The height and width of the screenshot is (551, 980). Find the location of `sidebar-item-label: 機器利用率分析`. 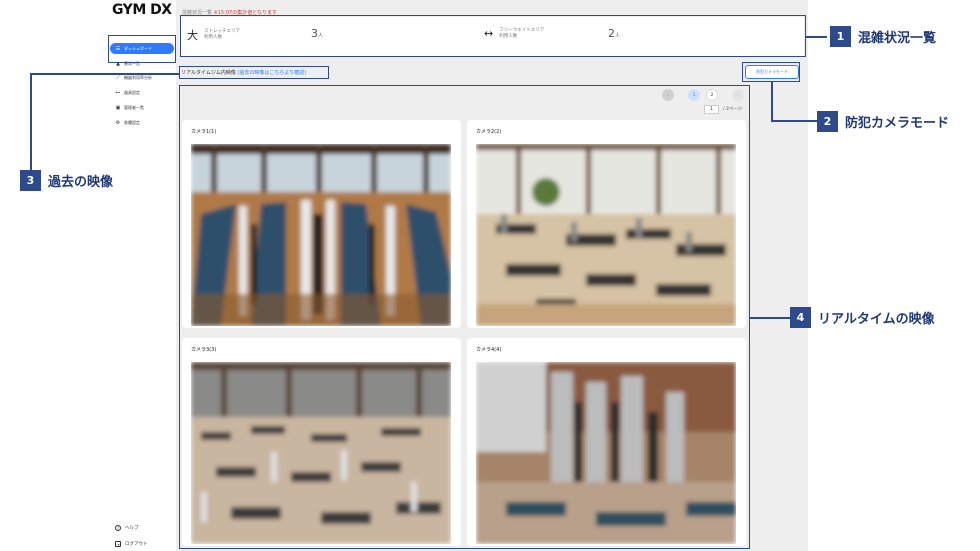

sidebar-item-label: 機器利用率分析 is located at coordinates (138, 77).